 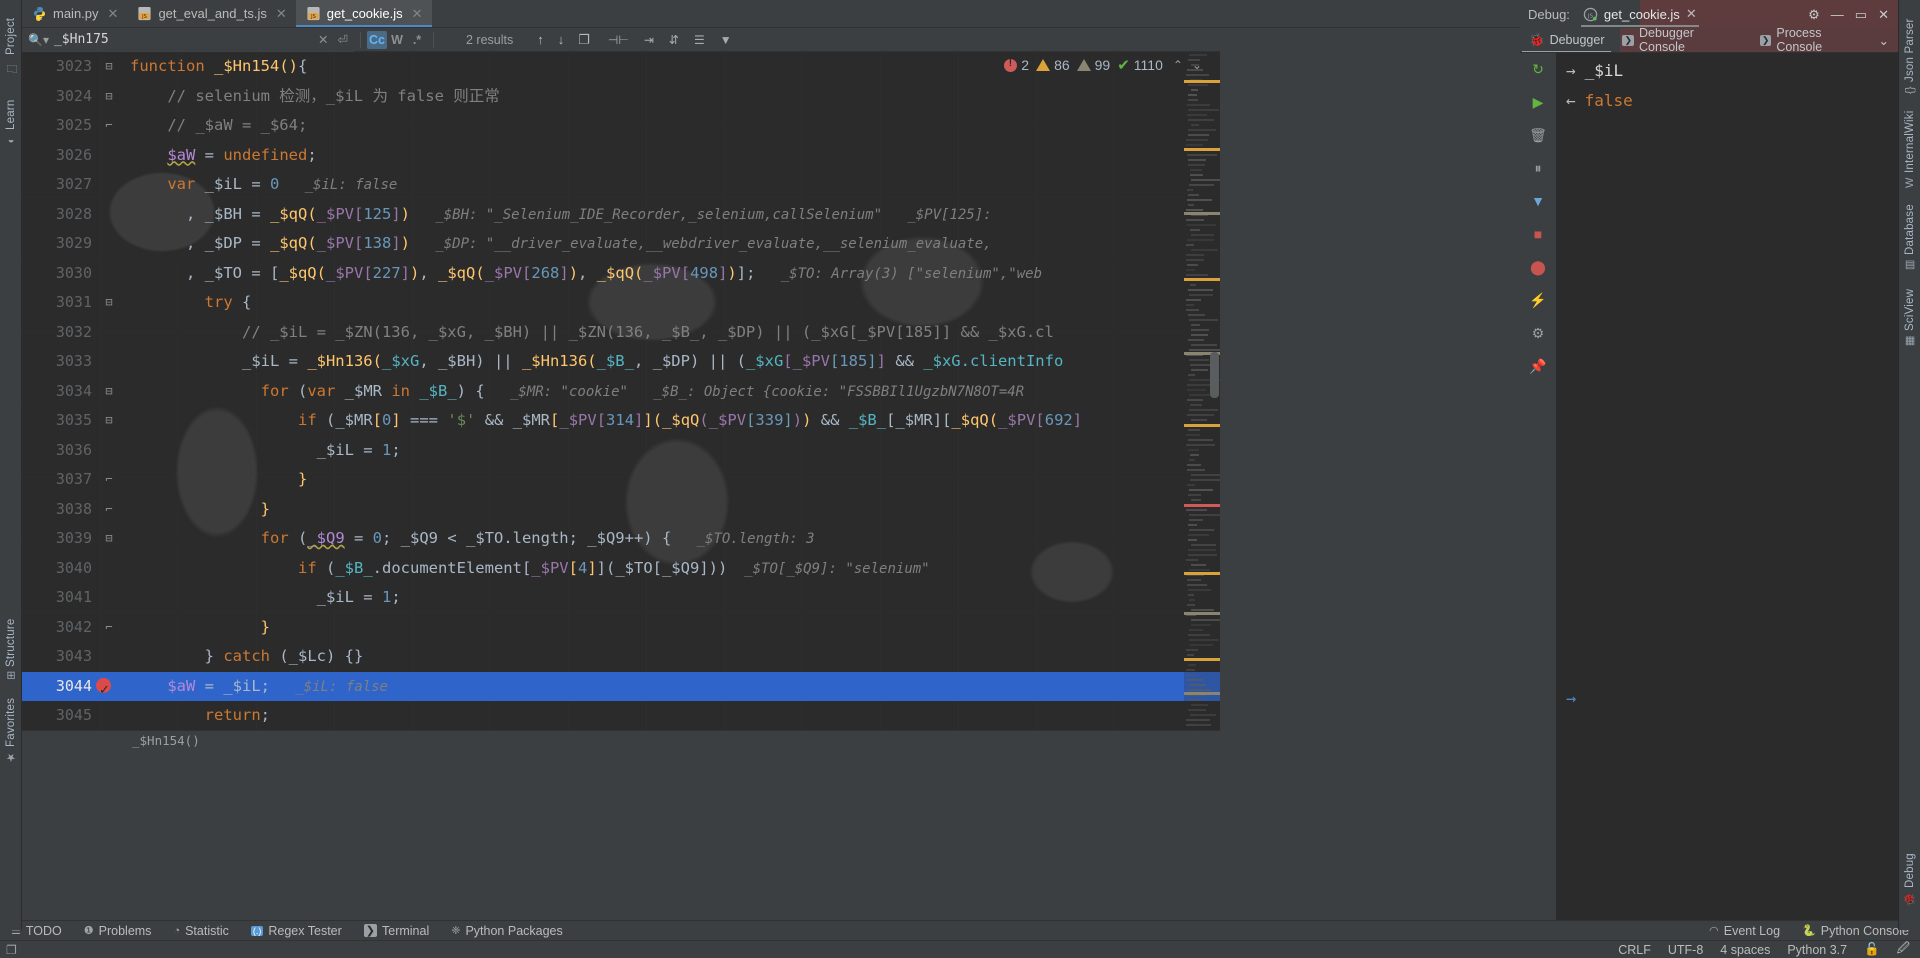 I want to click on tab-debugger-console: ❯ Debugger Console, so click(x=1681, y=40).